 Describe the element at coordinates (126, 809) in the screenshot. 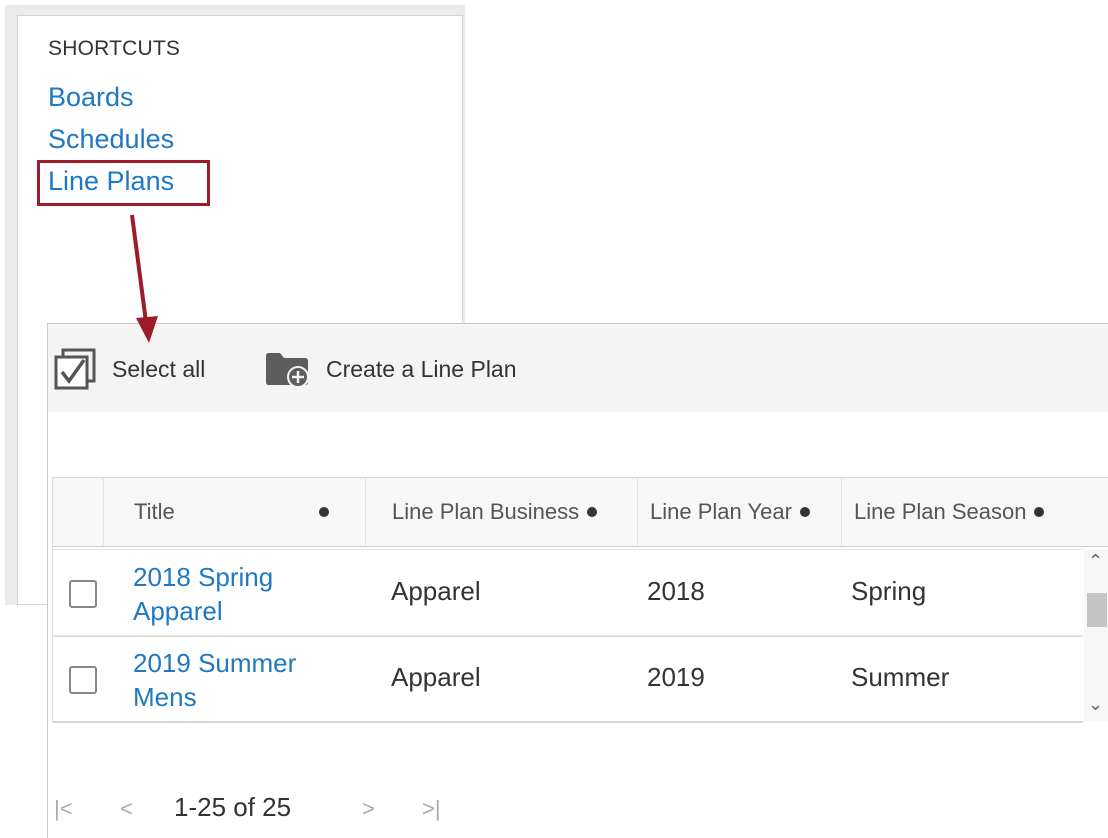

I see `prev-page-icon: <` at that location.